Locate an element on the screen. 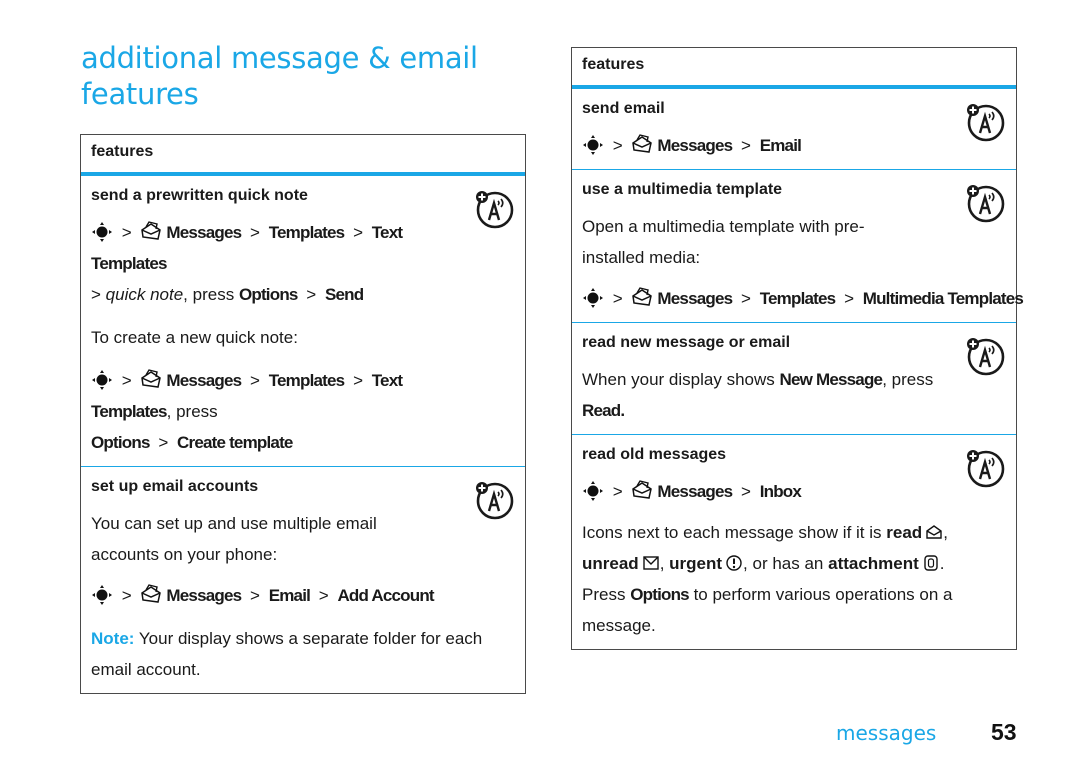 The height and width of the screenshot is (766, 1080). status-urgent-label: urgent is located at coordinates (696, 563).